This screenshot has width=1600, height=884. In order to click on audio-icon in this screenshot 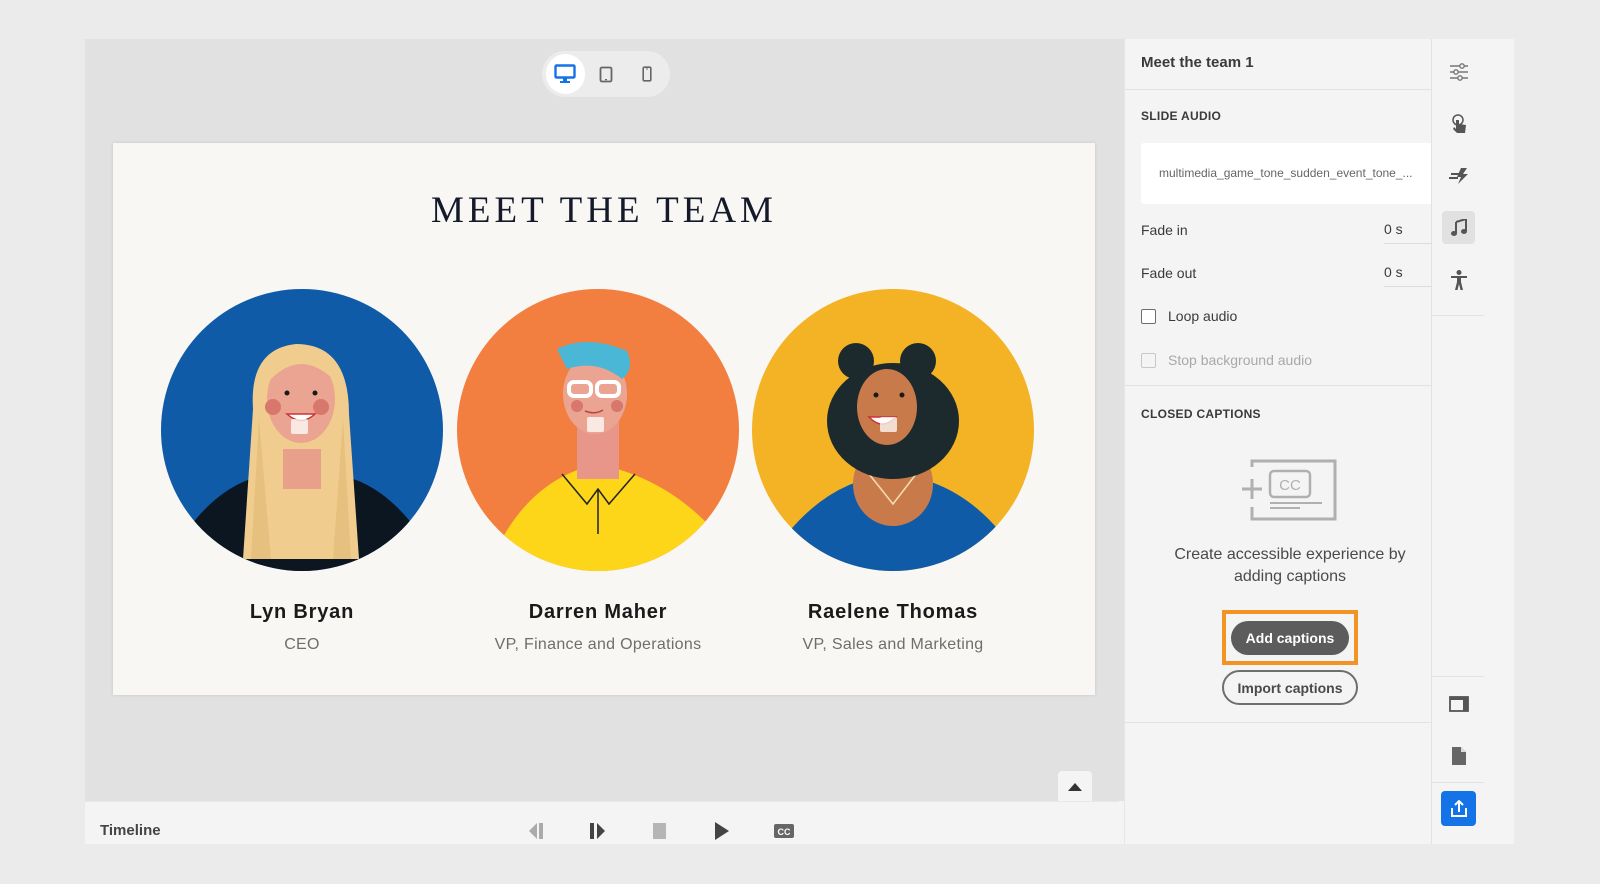, I will do `click(1458, 227)`.